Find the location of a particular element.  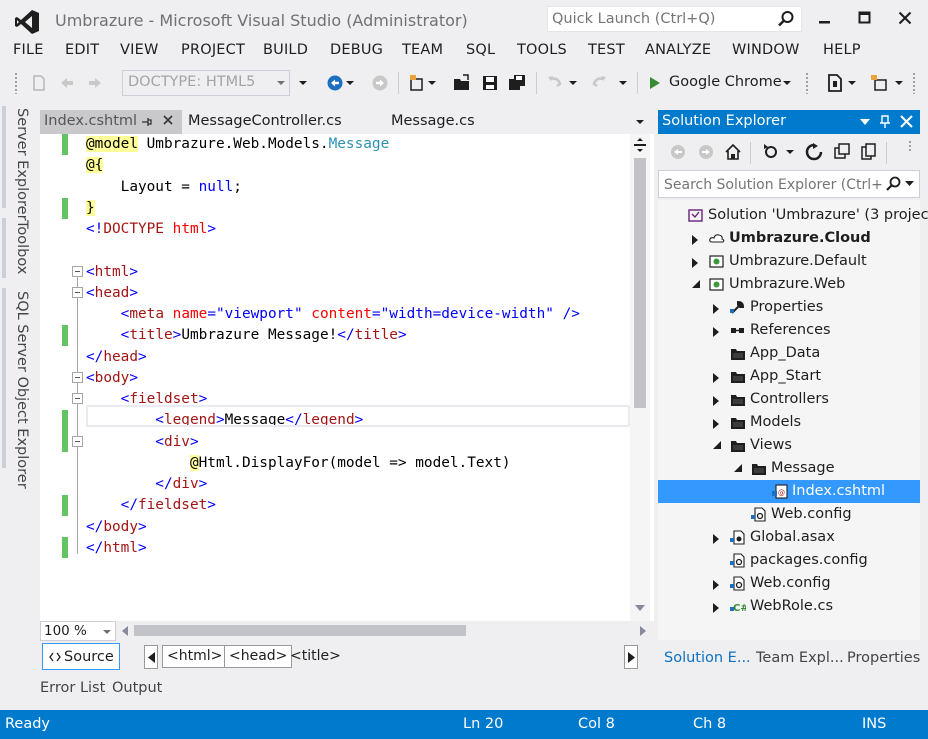

menu-project: PROJECT is located at coordinates (213, 50).